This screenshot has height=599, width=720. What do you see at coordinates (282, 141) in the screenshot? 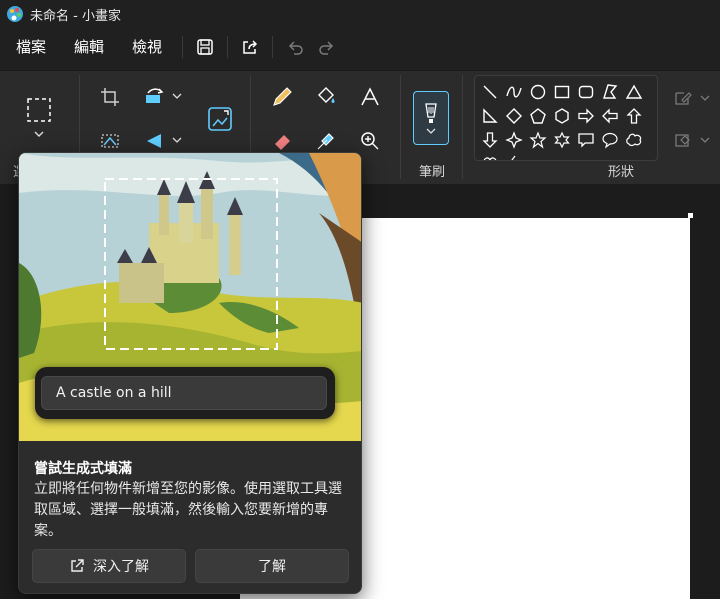
I see `eraser-icon` at bounding box center [282, 141].